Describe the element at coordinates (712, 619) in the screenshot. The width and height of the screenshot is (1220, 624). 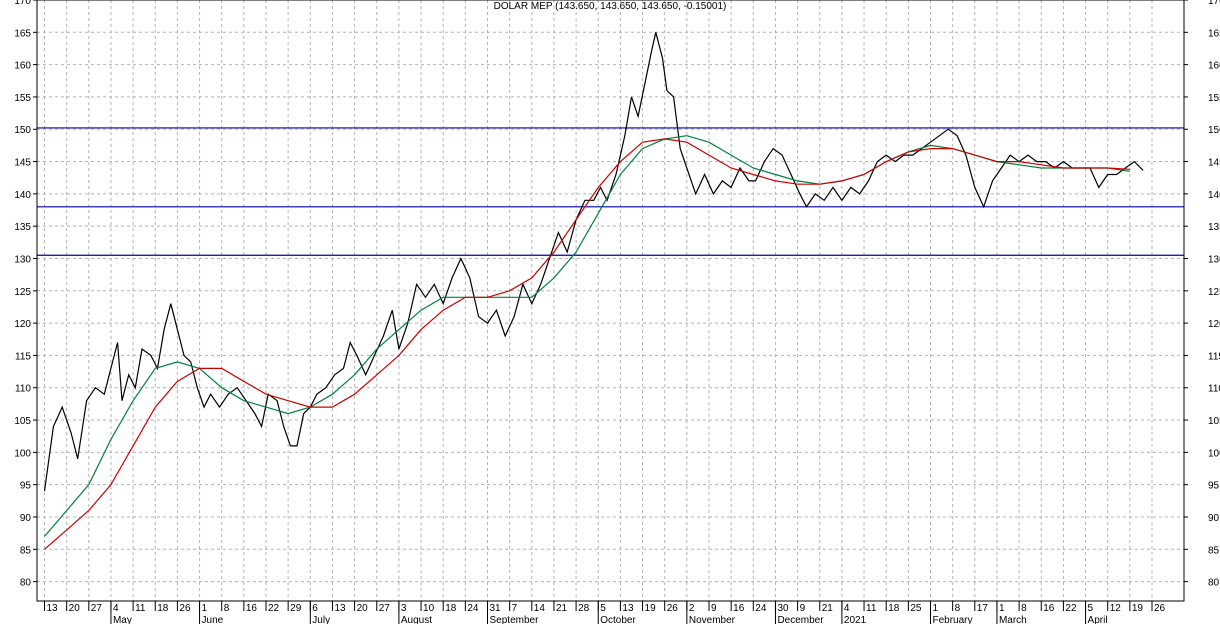
I see `x-month-label: November` at that location.